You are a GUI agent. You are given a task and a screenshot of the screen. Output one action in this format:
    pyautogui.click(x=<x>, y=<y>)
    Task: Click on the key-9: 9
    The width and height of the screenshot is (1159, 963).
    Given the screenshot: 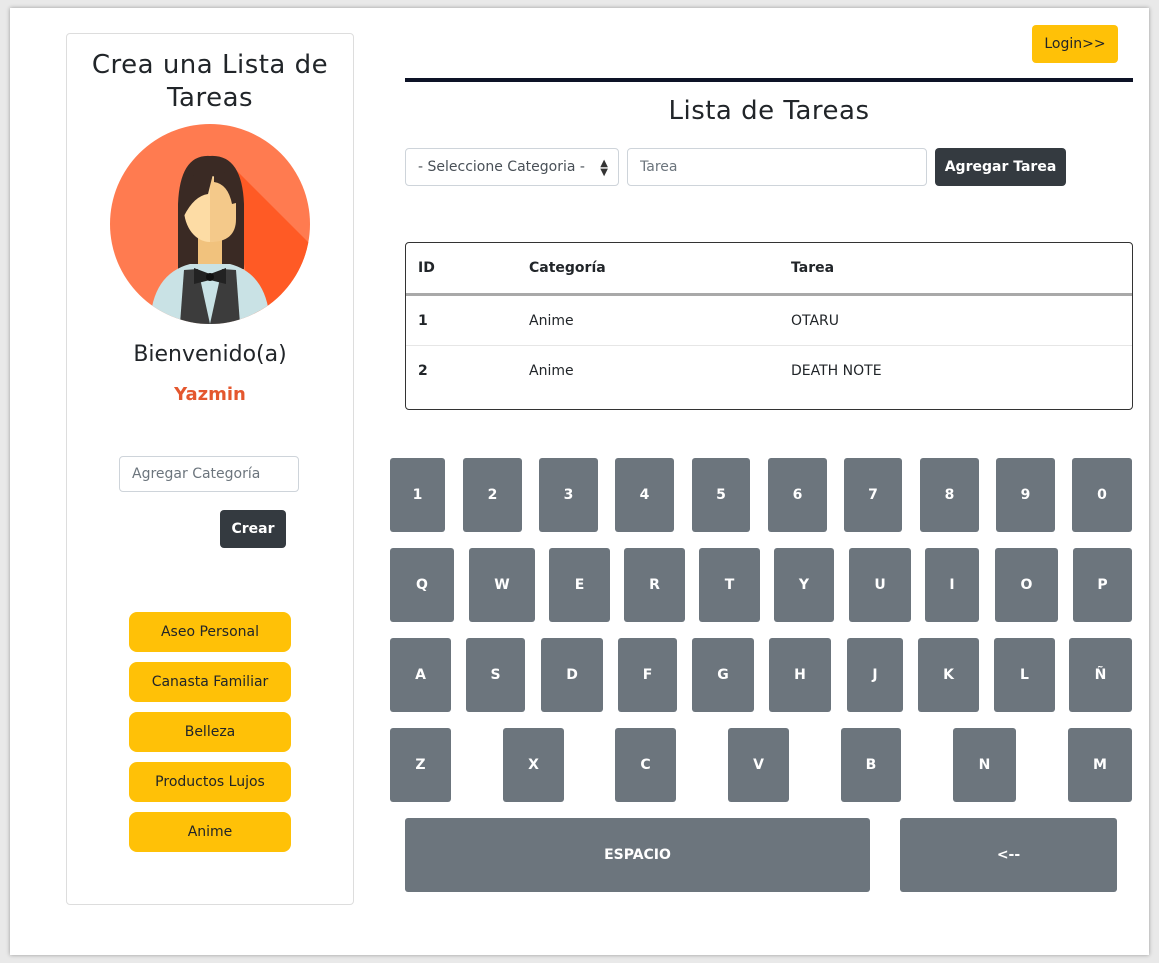 What is the action you would take?
    pyautogui.click(x=1025, y=495)
    